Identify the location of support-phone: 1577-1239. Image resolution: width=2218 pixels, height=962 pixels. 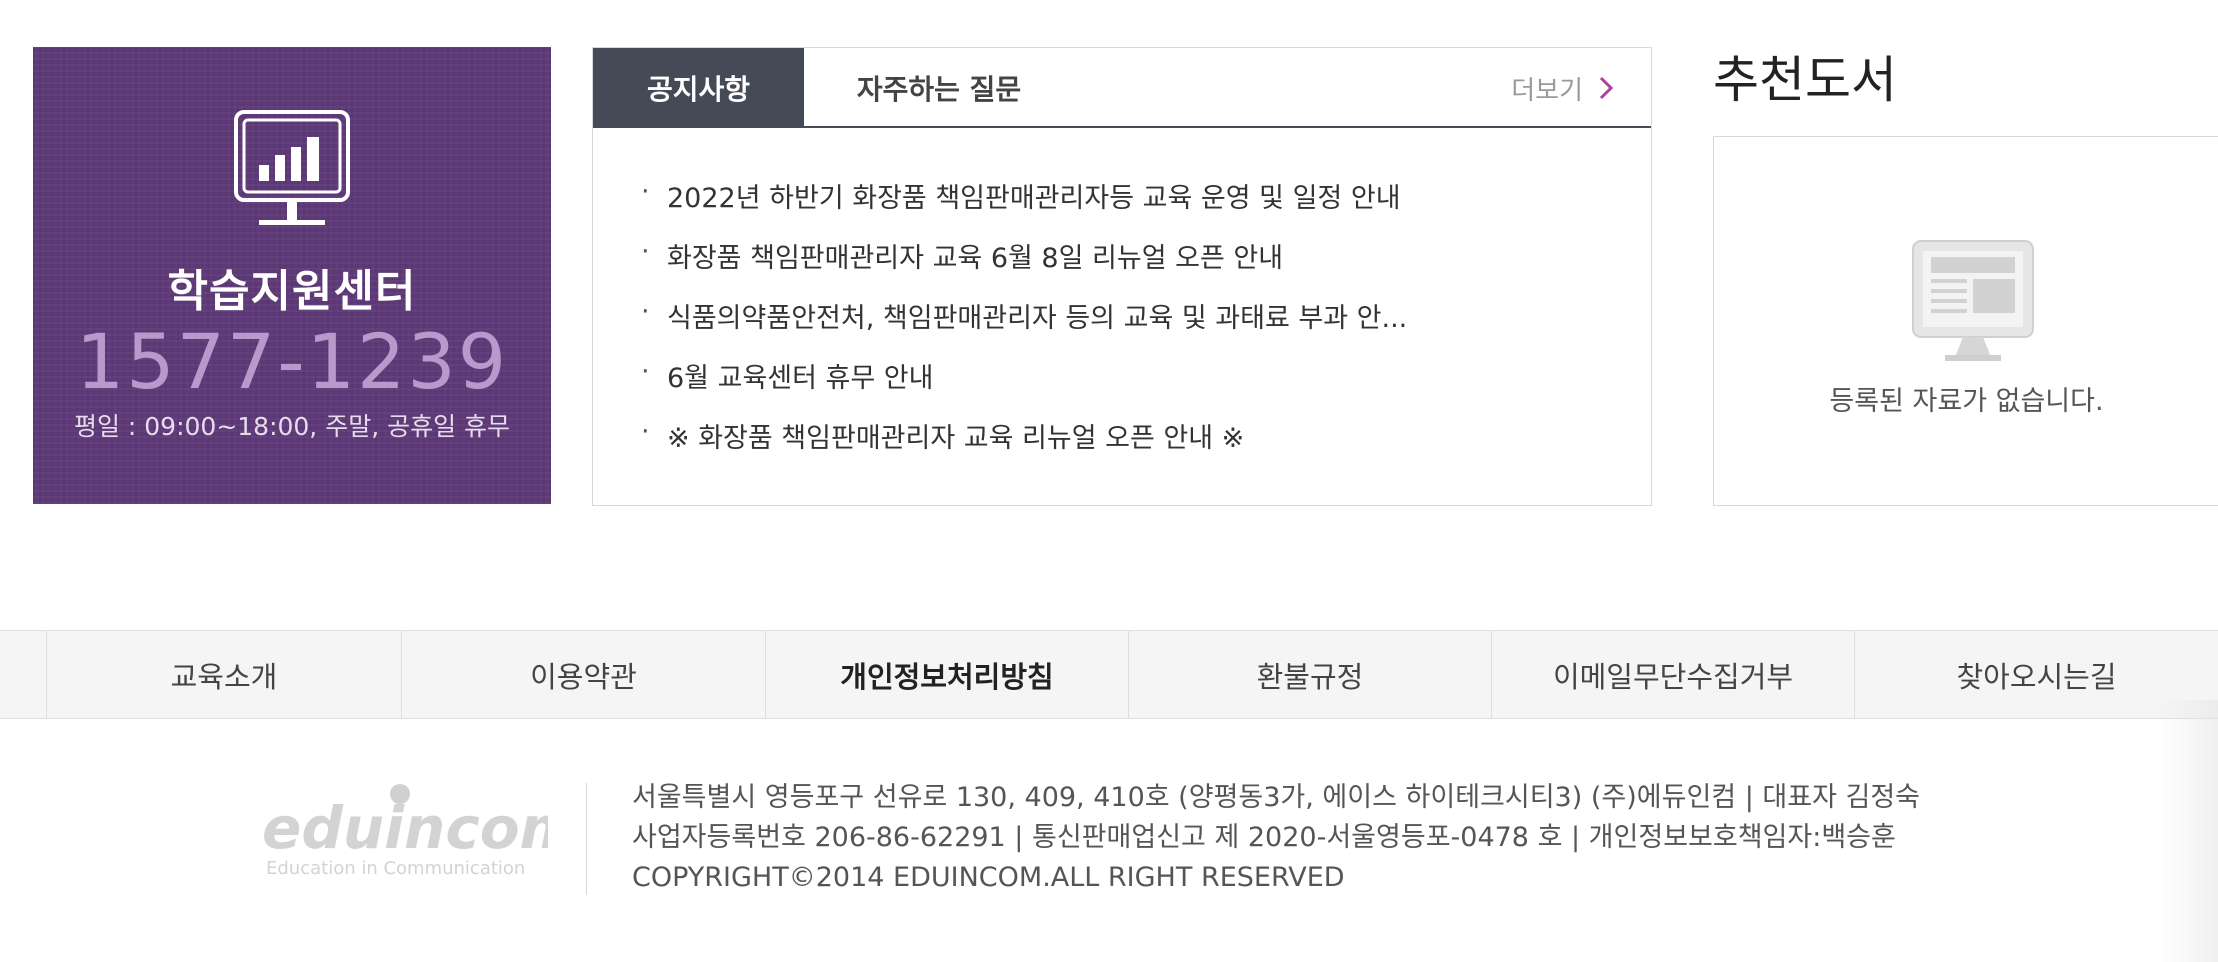
(292, 361).